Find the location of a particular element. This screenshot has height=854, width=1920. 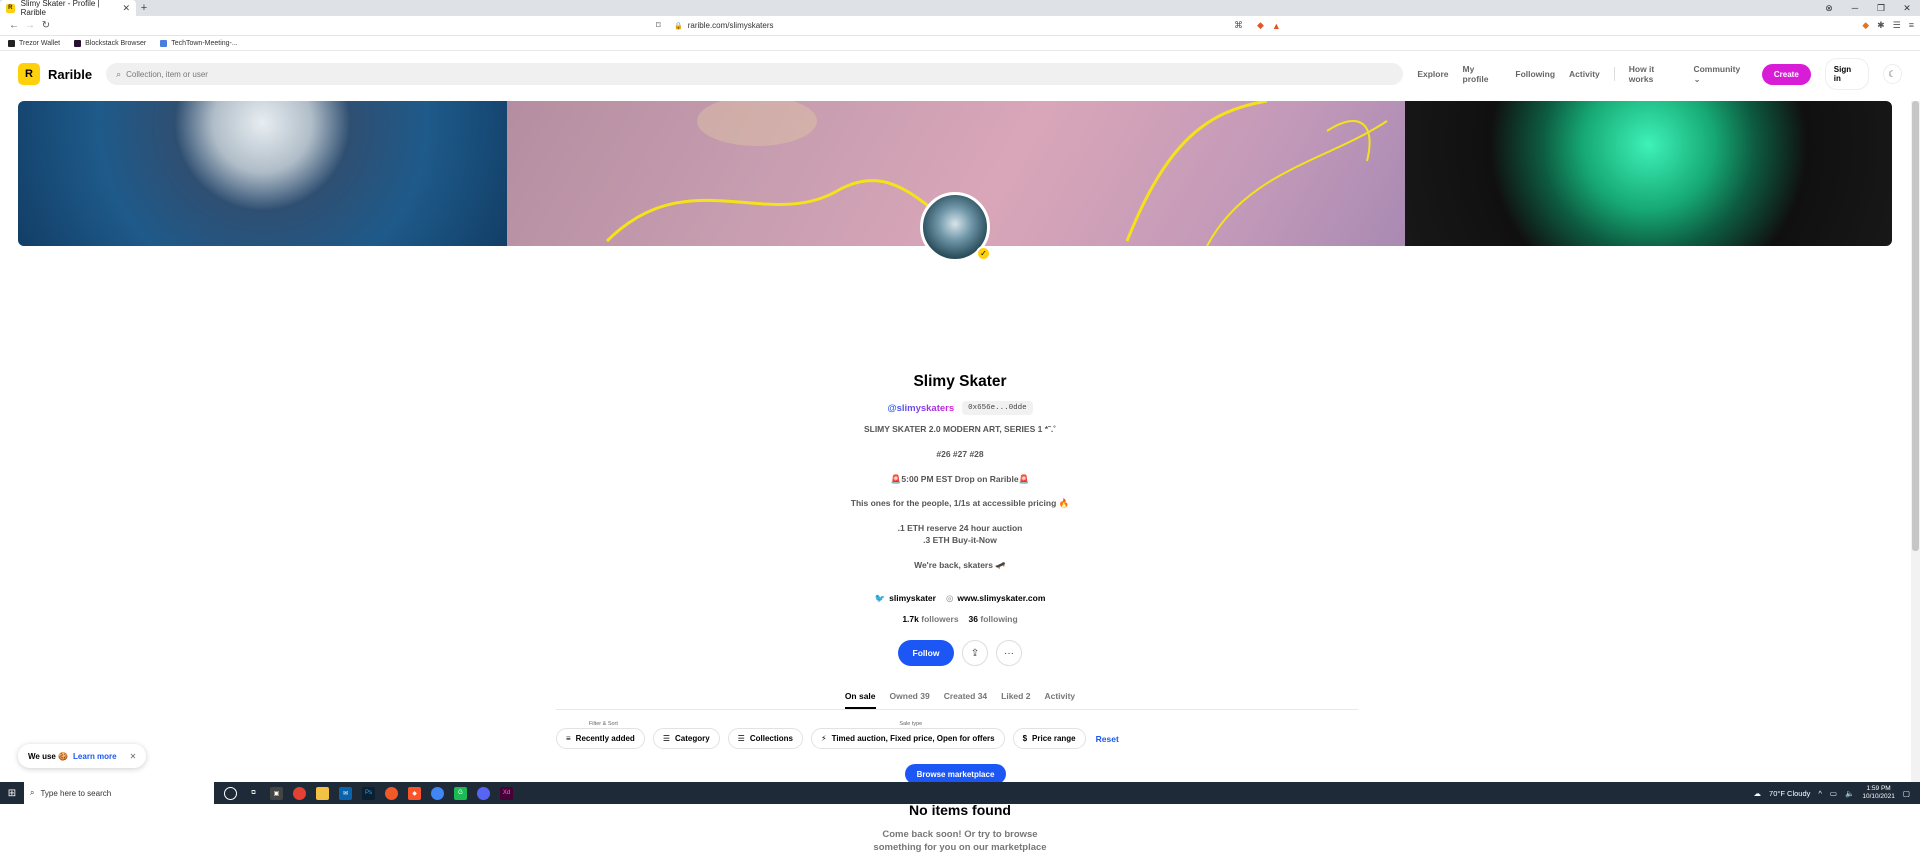

cookie-banner: We use 🍪 Learn more ✕ is located at coordinates (82, 756).